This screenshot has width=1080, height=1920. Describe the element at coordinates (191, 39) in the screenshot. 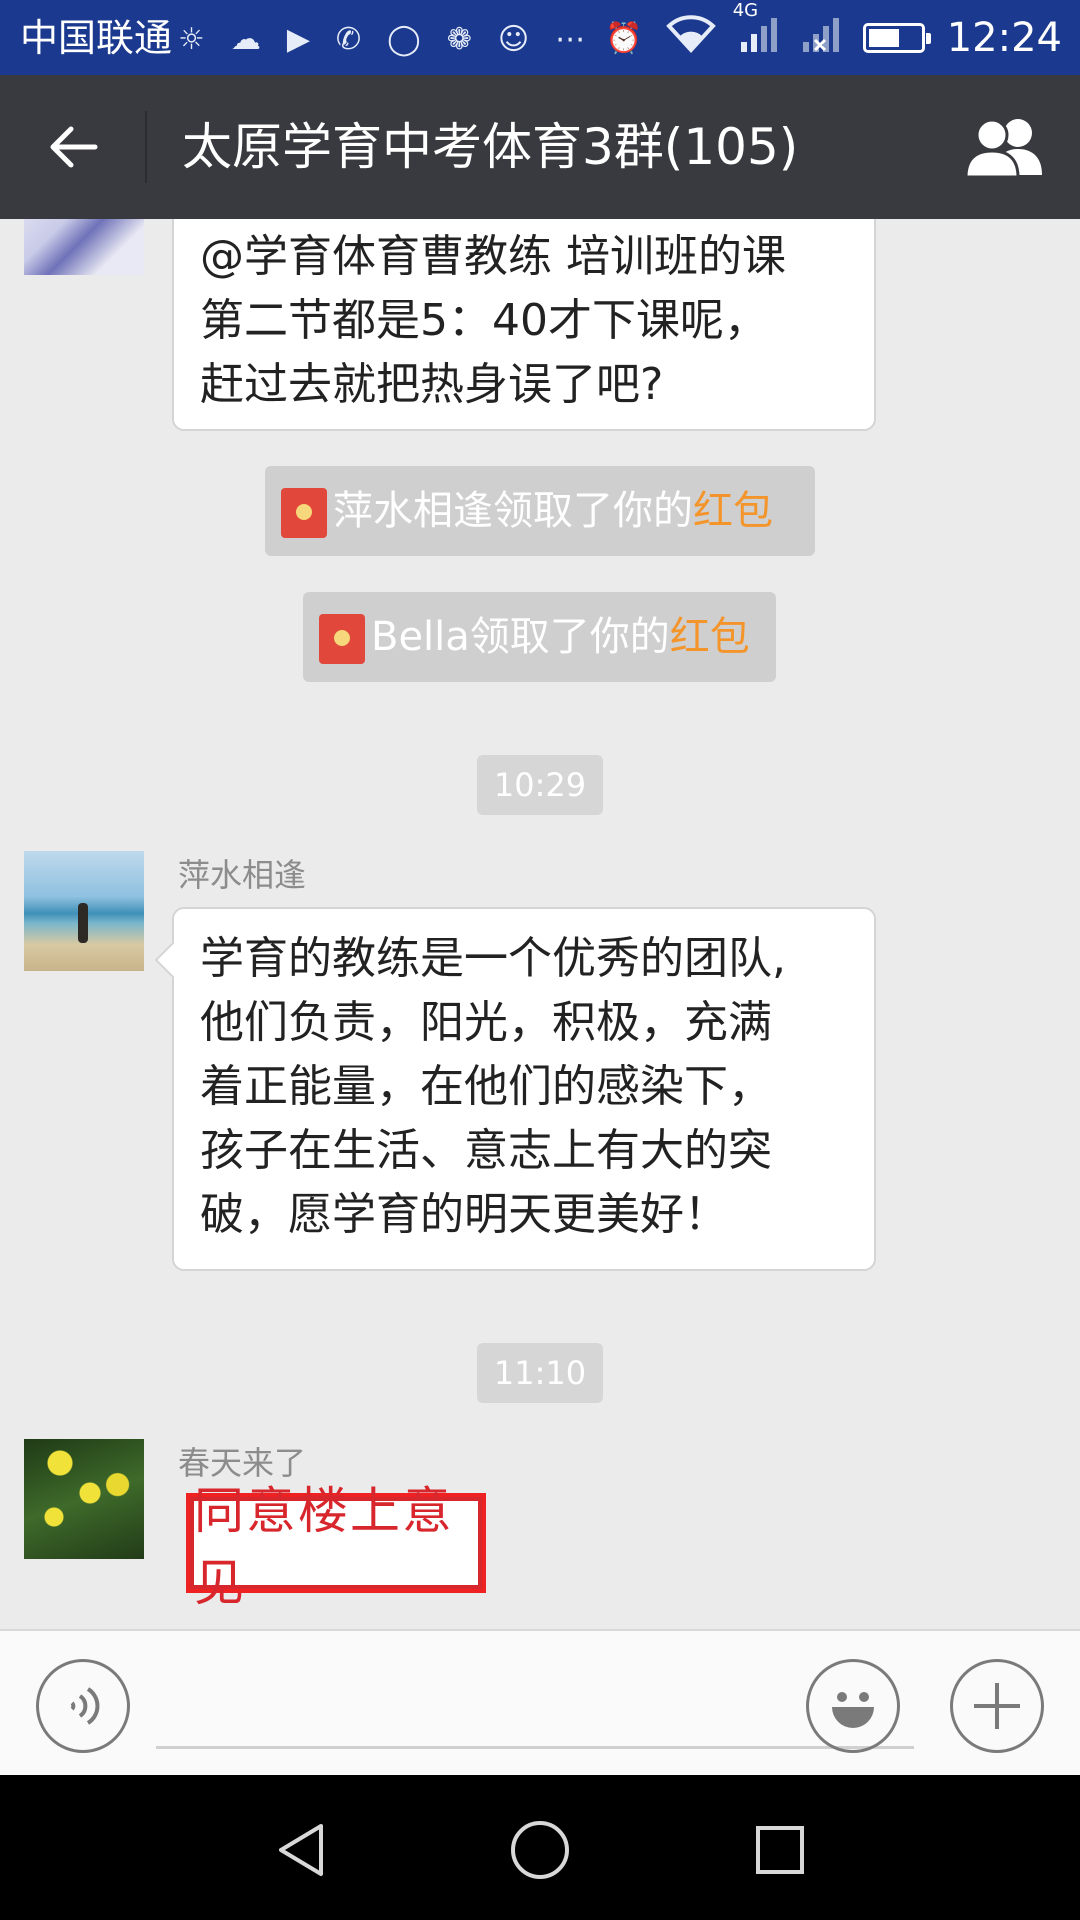

I see `weather-icon: ☼` at that location.